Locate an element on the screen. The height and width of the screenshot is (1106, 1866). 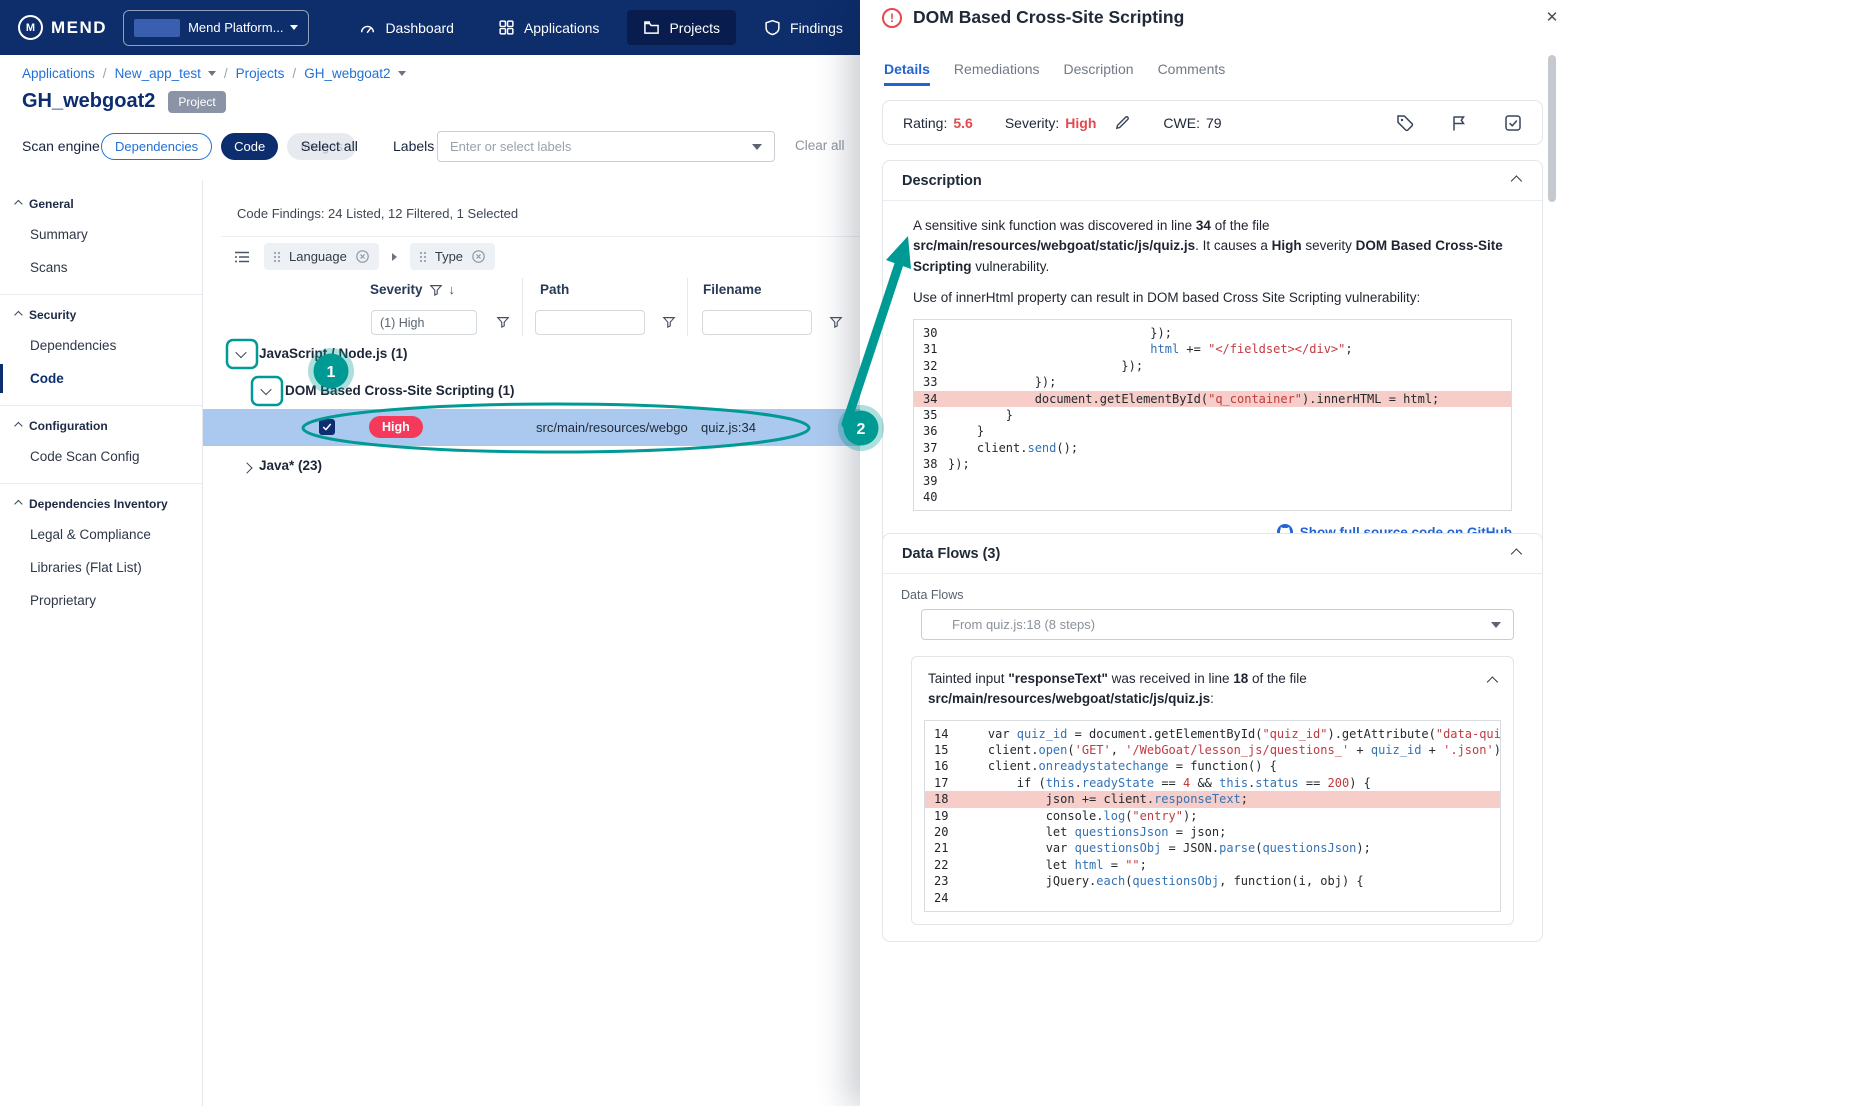
group-chip-type: Type is located at coordinates (452, 256).